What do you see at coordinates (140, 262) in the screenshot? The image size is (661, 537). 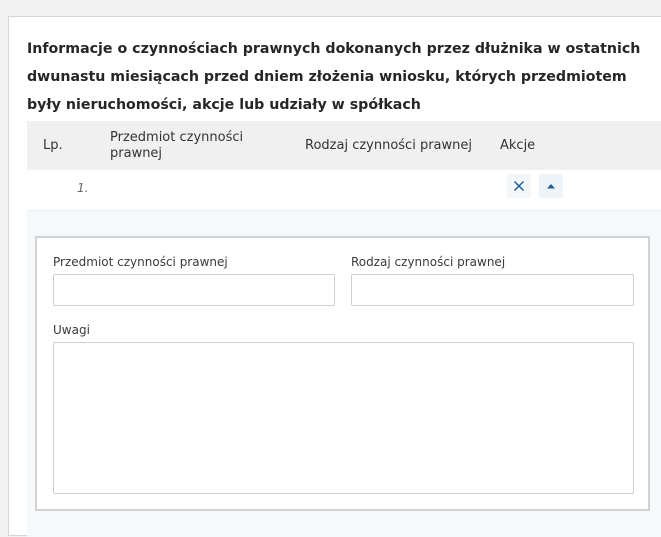 I see `subject-label: Przedmiot czynności prawnej` at bounding box center [140, 262].